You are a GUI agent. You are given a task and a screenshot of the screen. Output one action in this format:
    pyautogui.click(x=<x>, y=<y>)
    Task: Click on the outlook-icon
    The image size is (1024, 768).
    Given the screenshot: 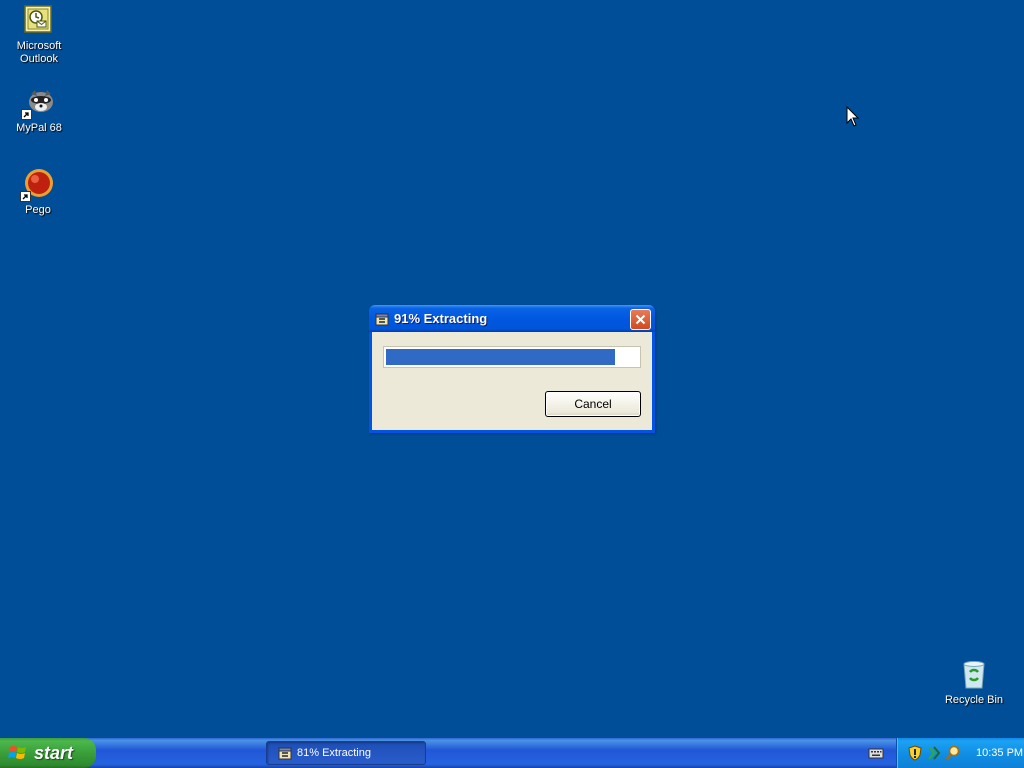 What is the action you would take?
    pyautogui.click(x=39, y=20)
    